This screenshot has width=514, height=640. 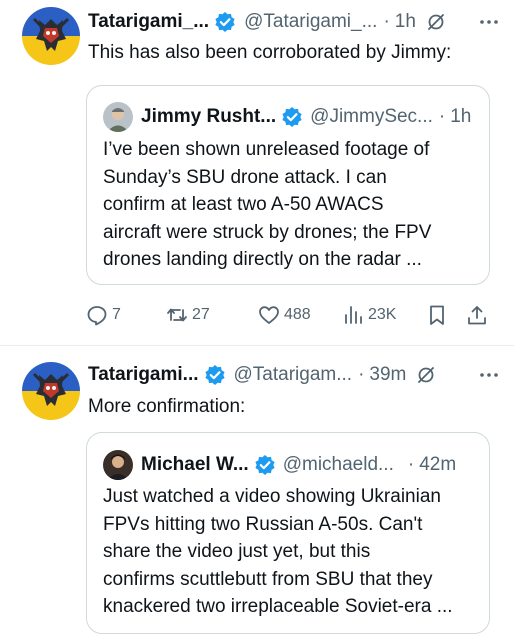 I want to click on repost-count: 27, so click(x=201, y=314).